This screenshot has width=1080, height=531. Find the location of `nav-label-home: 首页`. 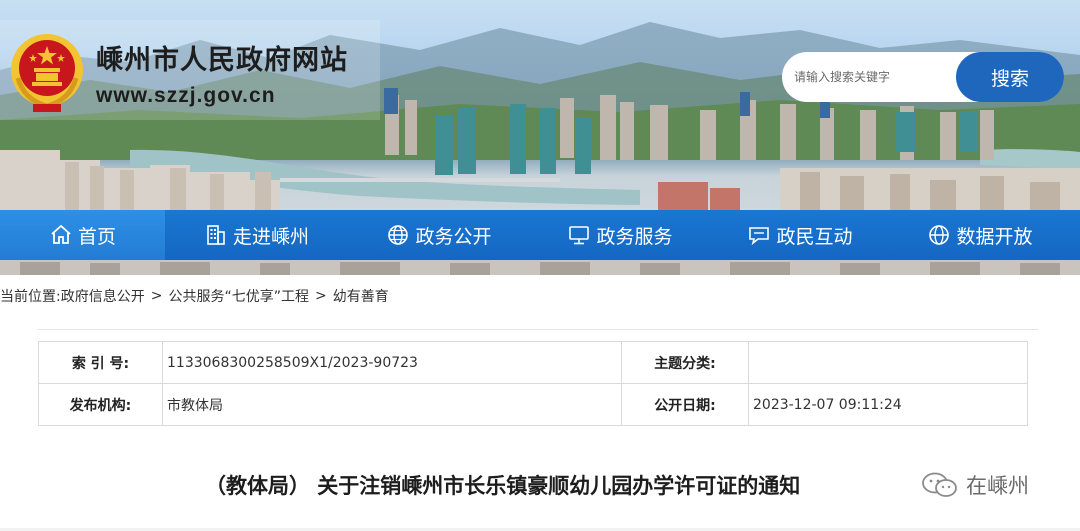

nav-label-home: 首页 is located at coordinates (96, 236).